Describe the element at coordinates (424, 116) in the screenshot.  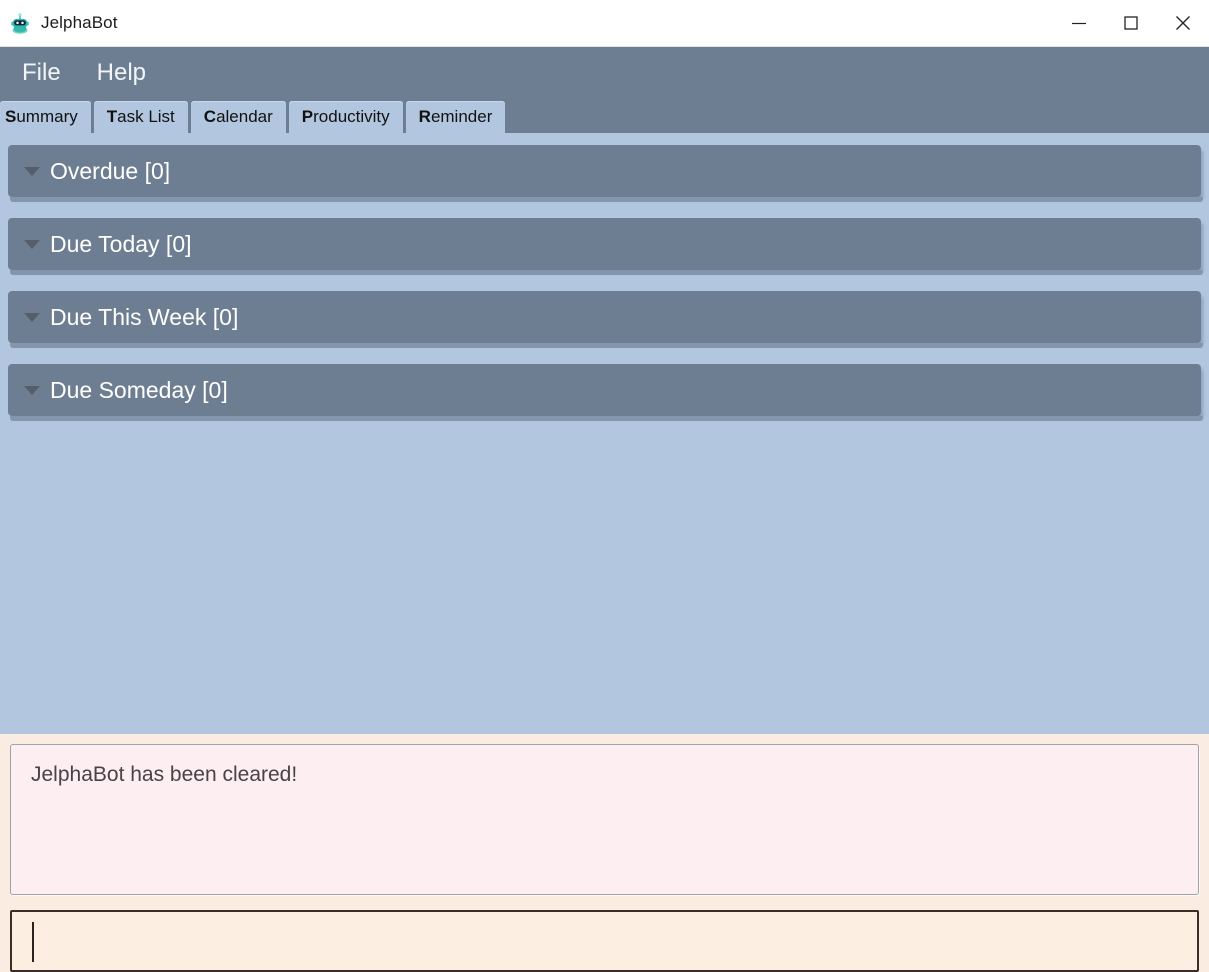
I see `tab-reminder-mnemonic: R` at that location.